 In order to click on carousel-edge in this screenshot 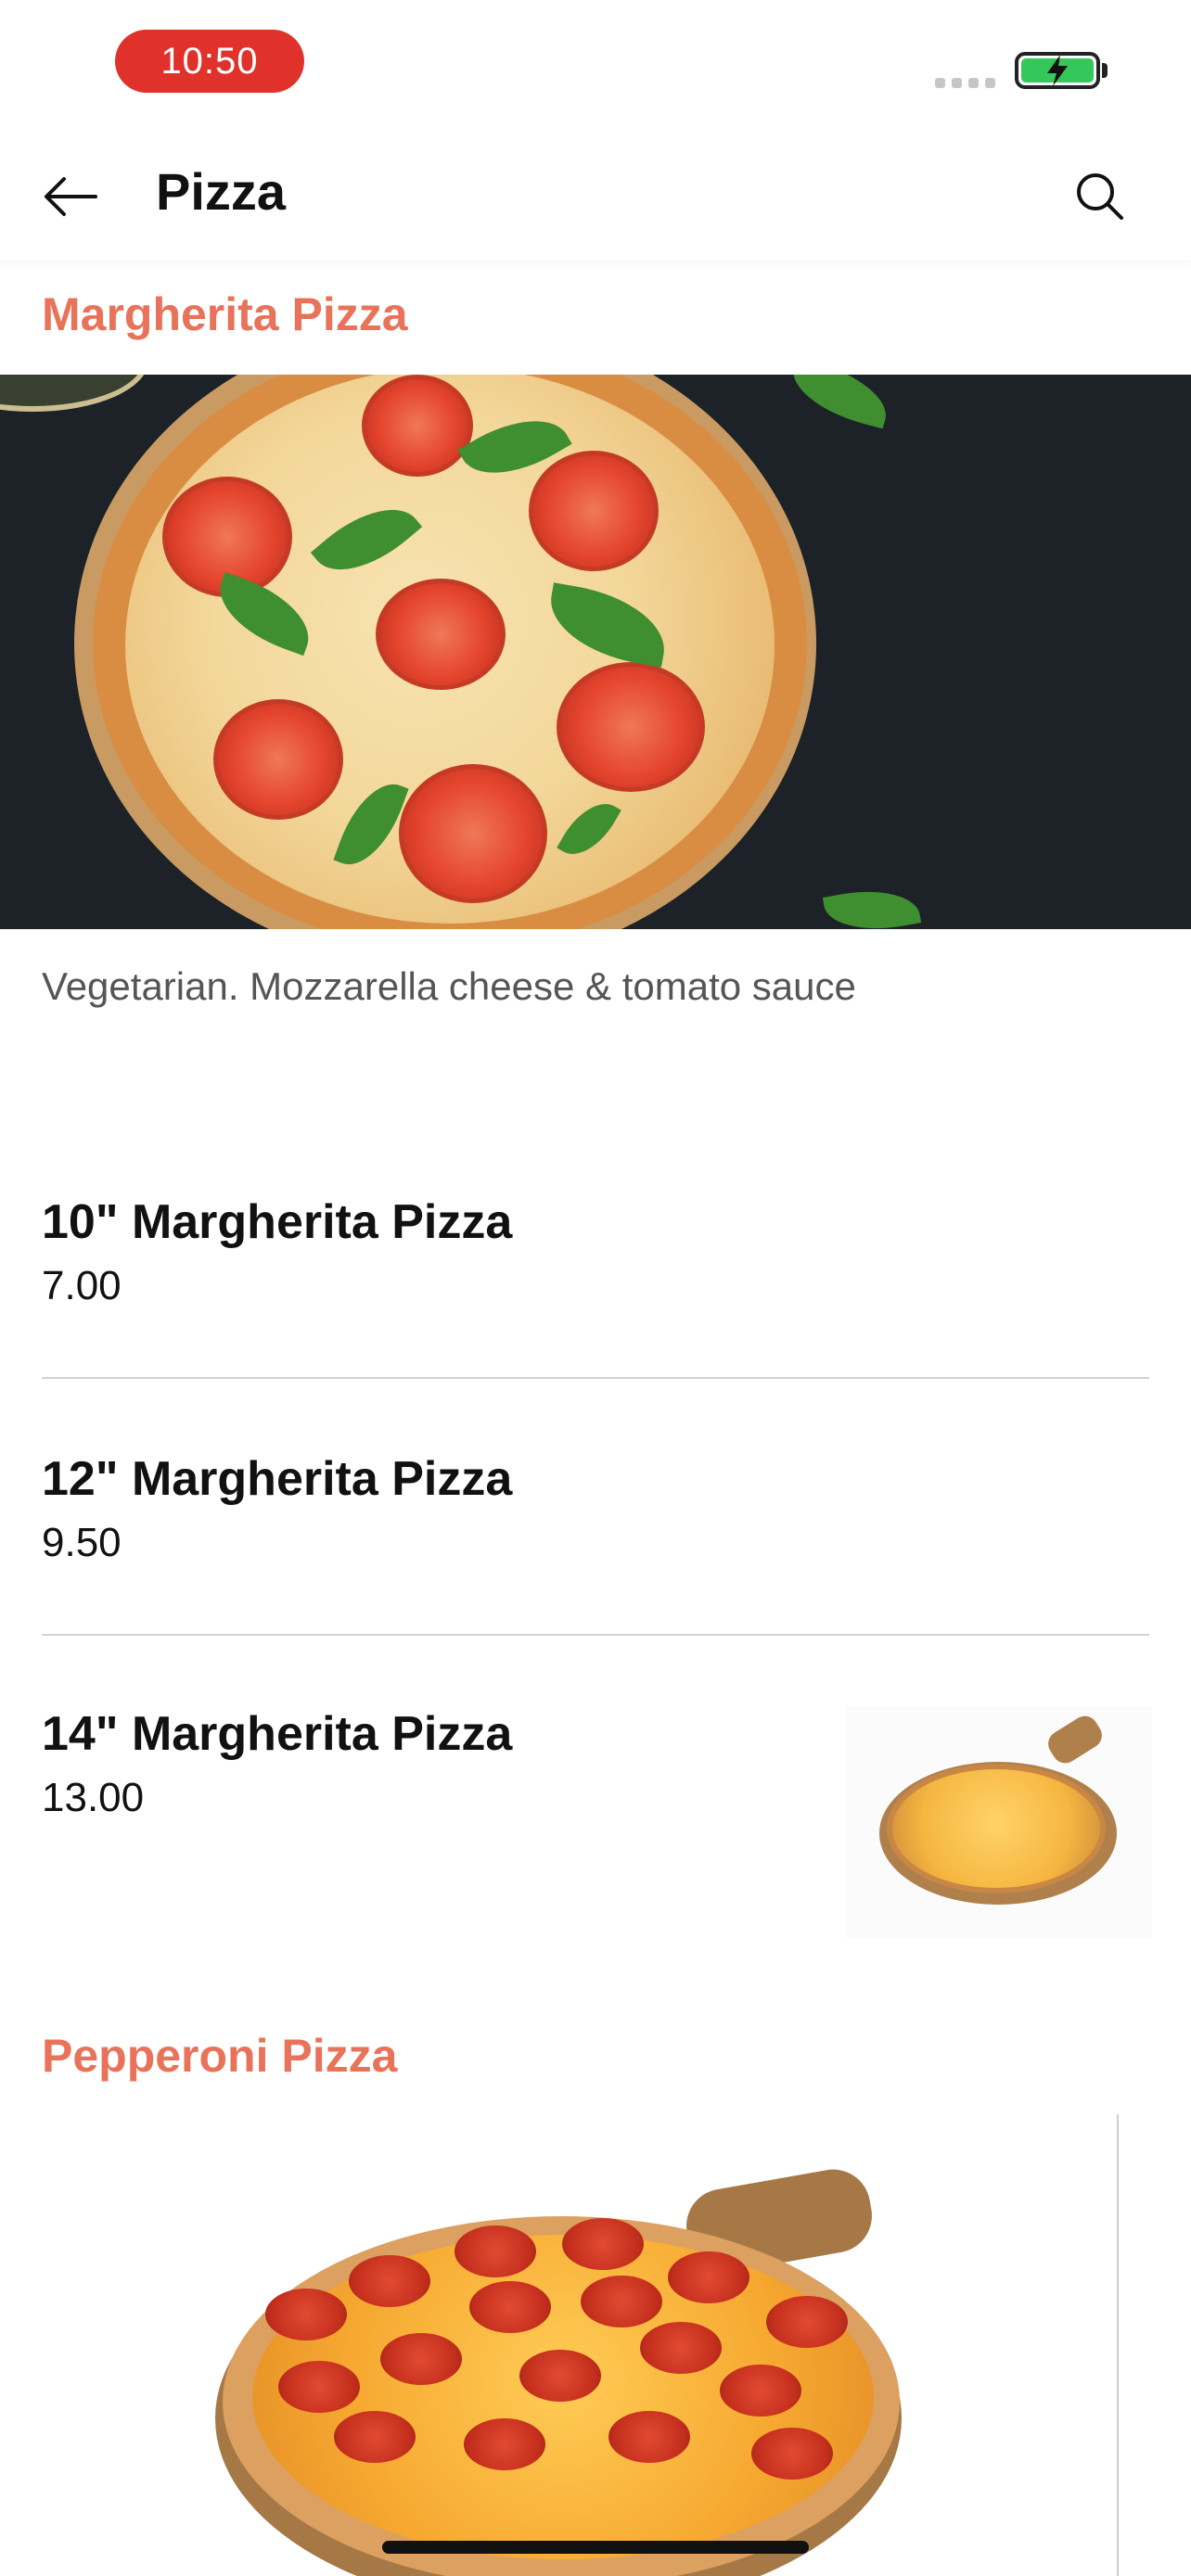, I will do `click(1118, 2345)`.